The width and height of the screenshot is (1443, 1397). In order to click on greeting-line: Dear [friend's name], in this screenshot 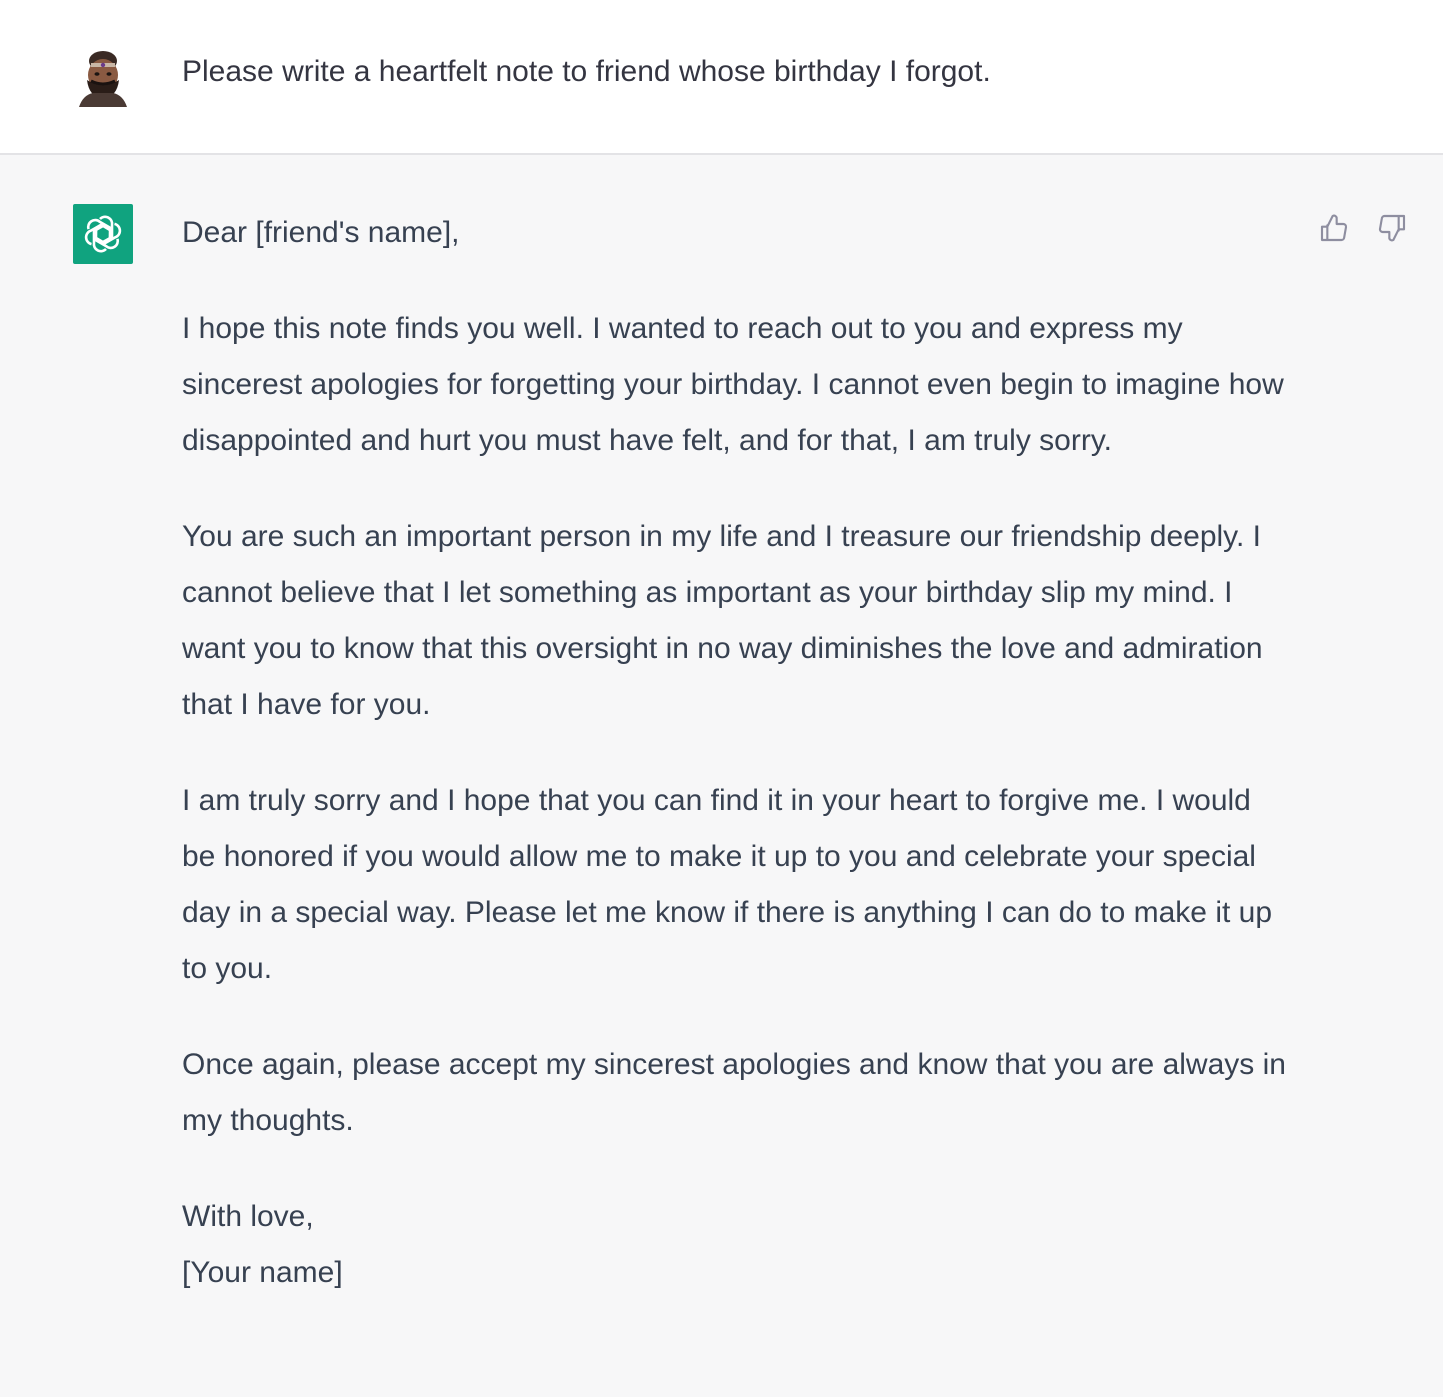, I will do `click(321, 232)`.